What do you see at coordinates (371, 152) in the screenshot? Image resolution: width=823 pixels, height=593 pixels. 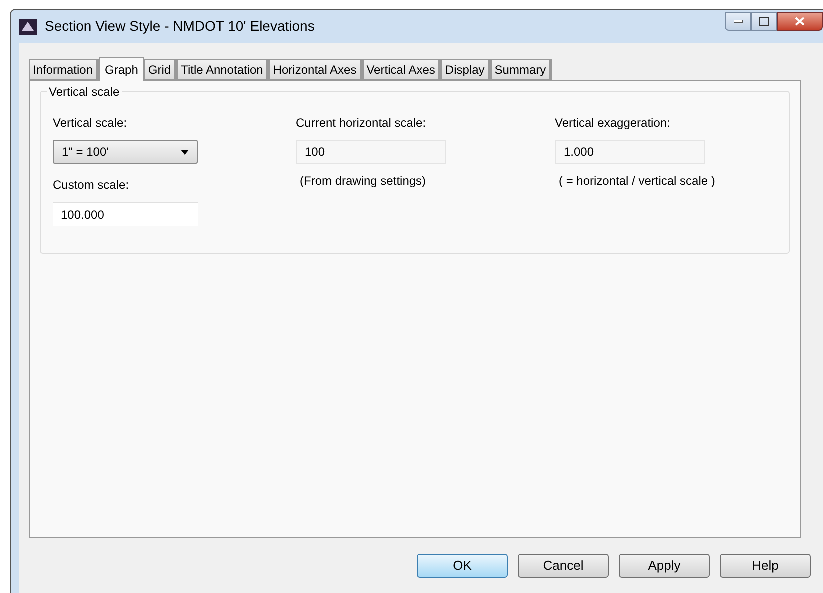 I see `input-field: 100` at bounding box center [371, 152].